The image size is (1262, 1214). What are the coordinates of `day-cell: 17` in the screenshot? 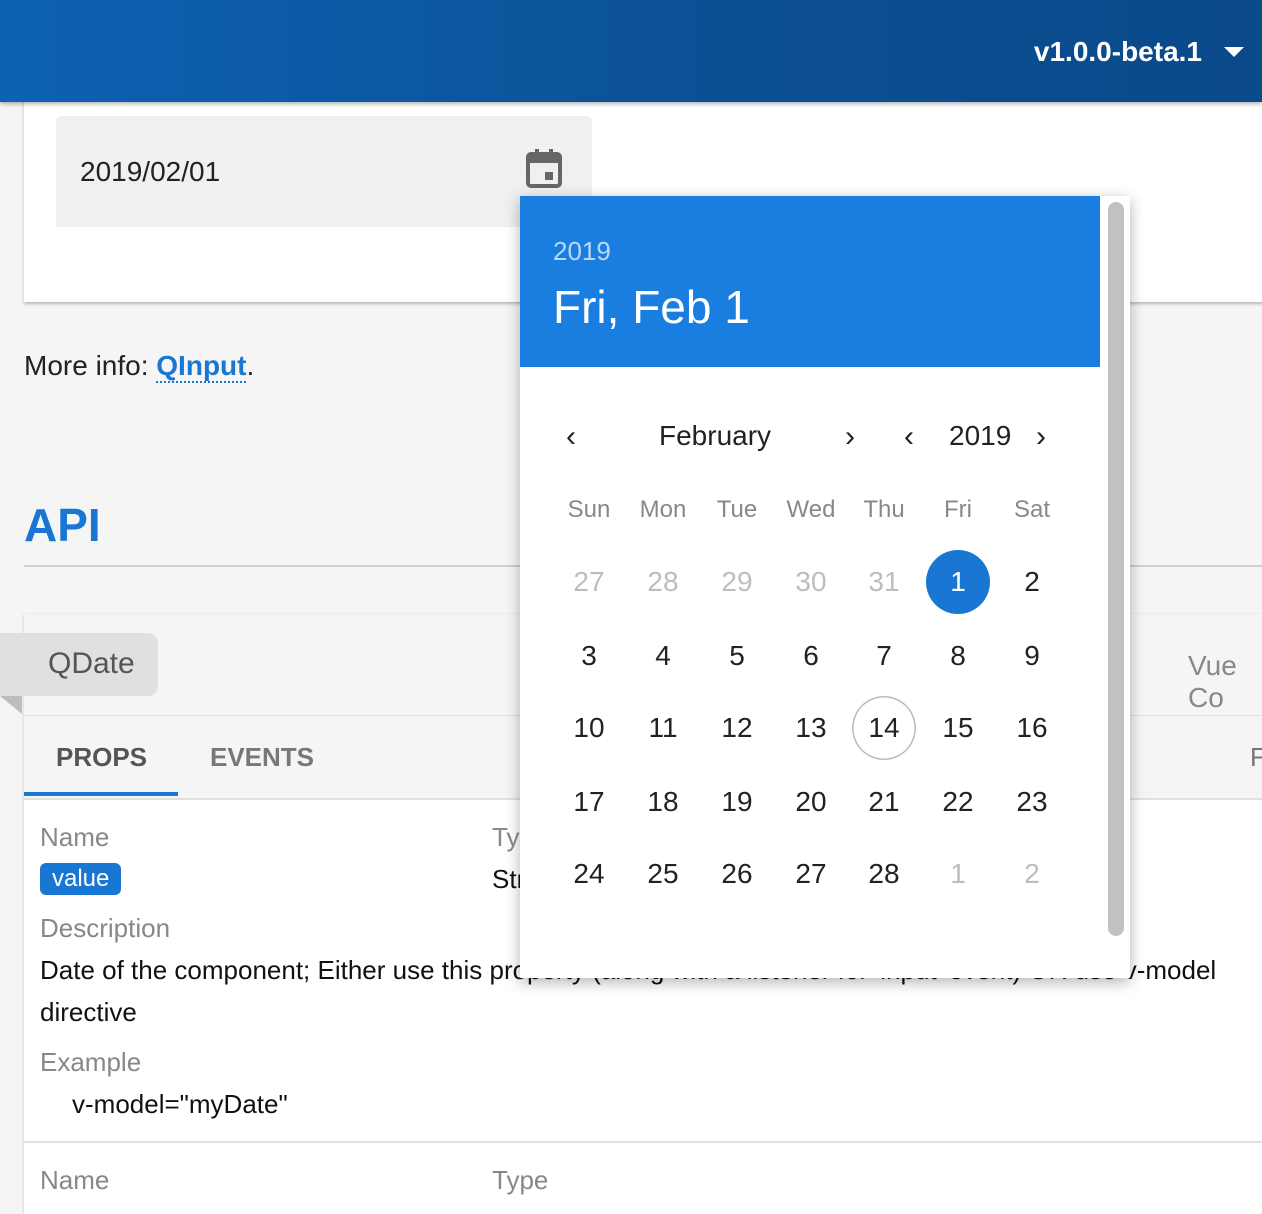 It's located at (589, 802).